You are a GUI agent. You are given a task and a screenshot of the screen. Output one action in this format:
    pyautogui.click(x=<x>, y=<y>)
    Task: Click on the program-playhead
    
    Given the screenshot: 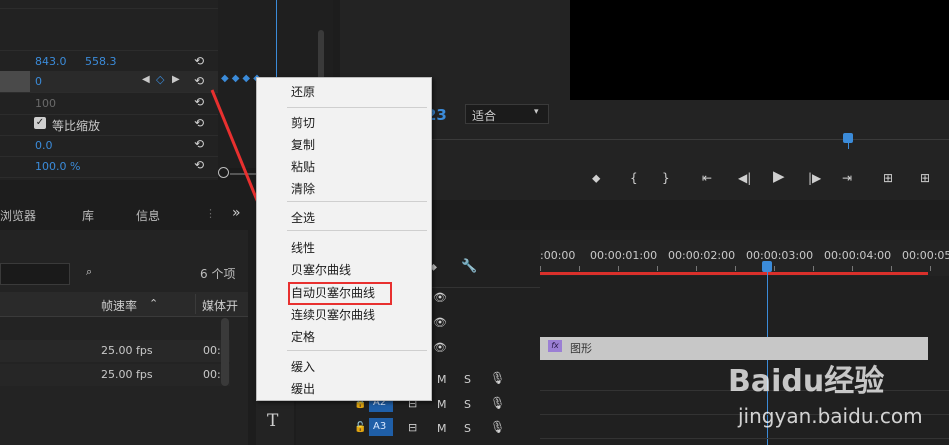 What is the action you would take?
    pyautogui.click(x=848, y=138)
    